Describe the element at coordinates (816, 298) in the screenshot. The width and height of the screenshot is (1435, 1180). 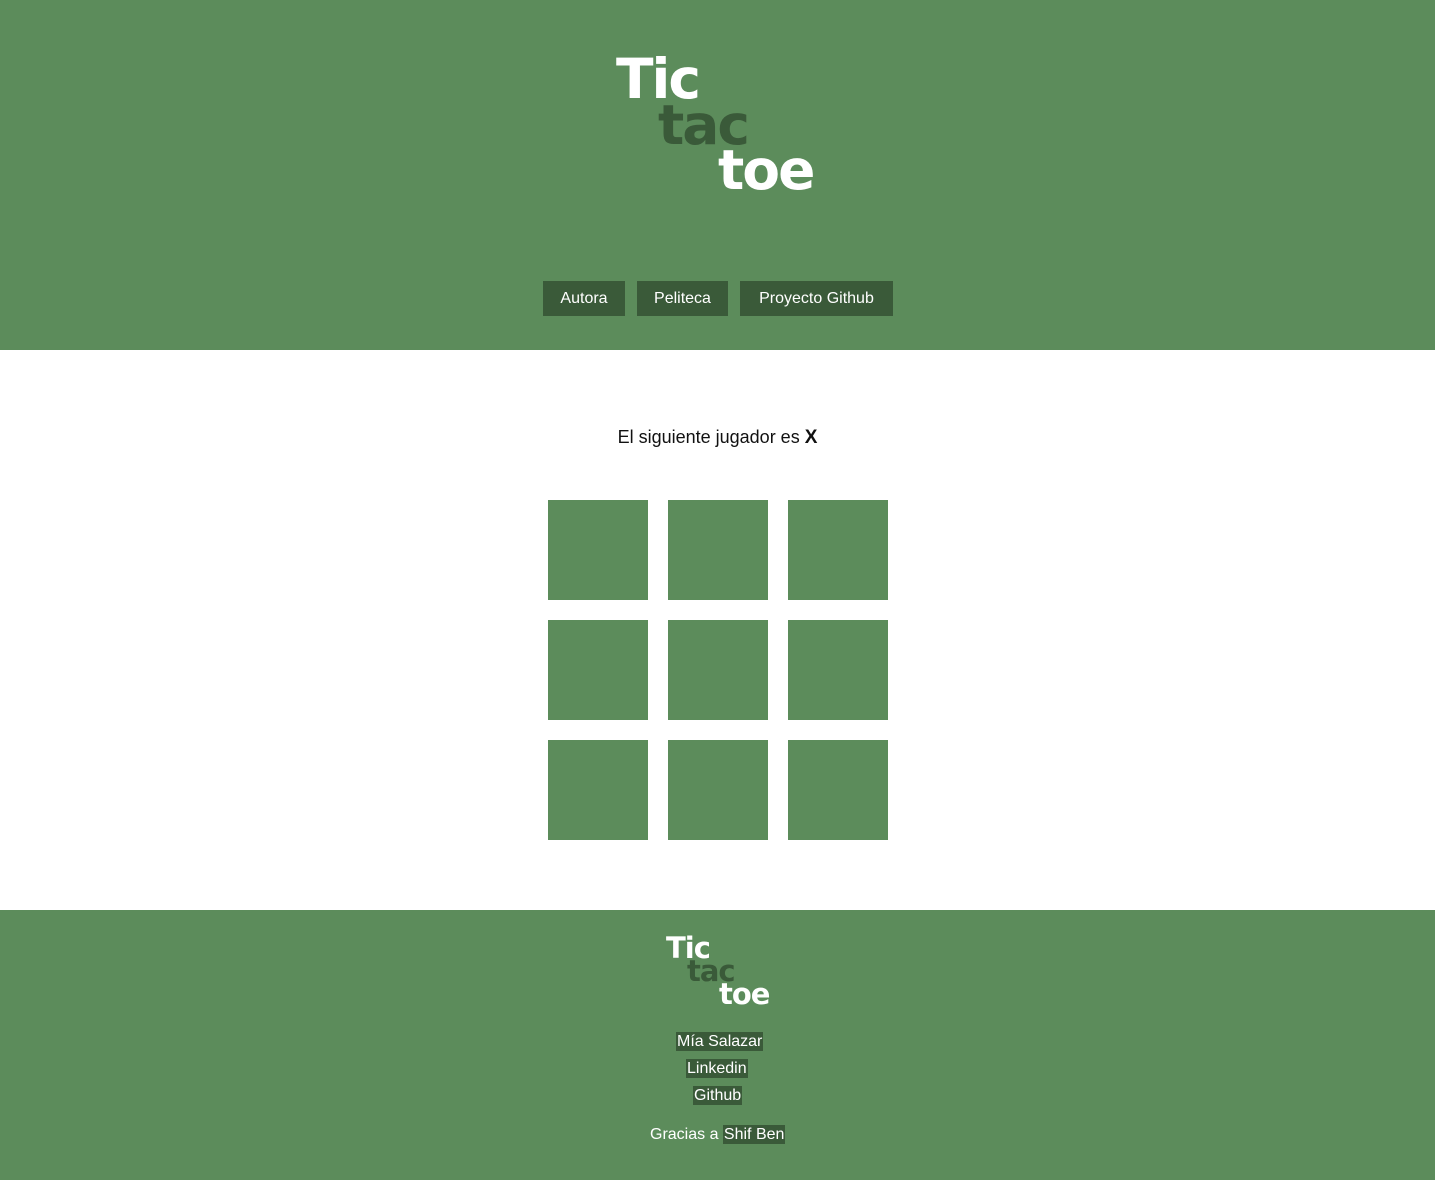
I see `nav-github-project-button: Proyecto Github` at that location.